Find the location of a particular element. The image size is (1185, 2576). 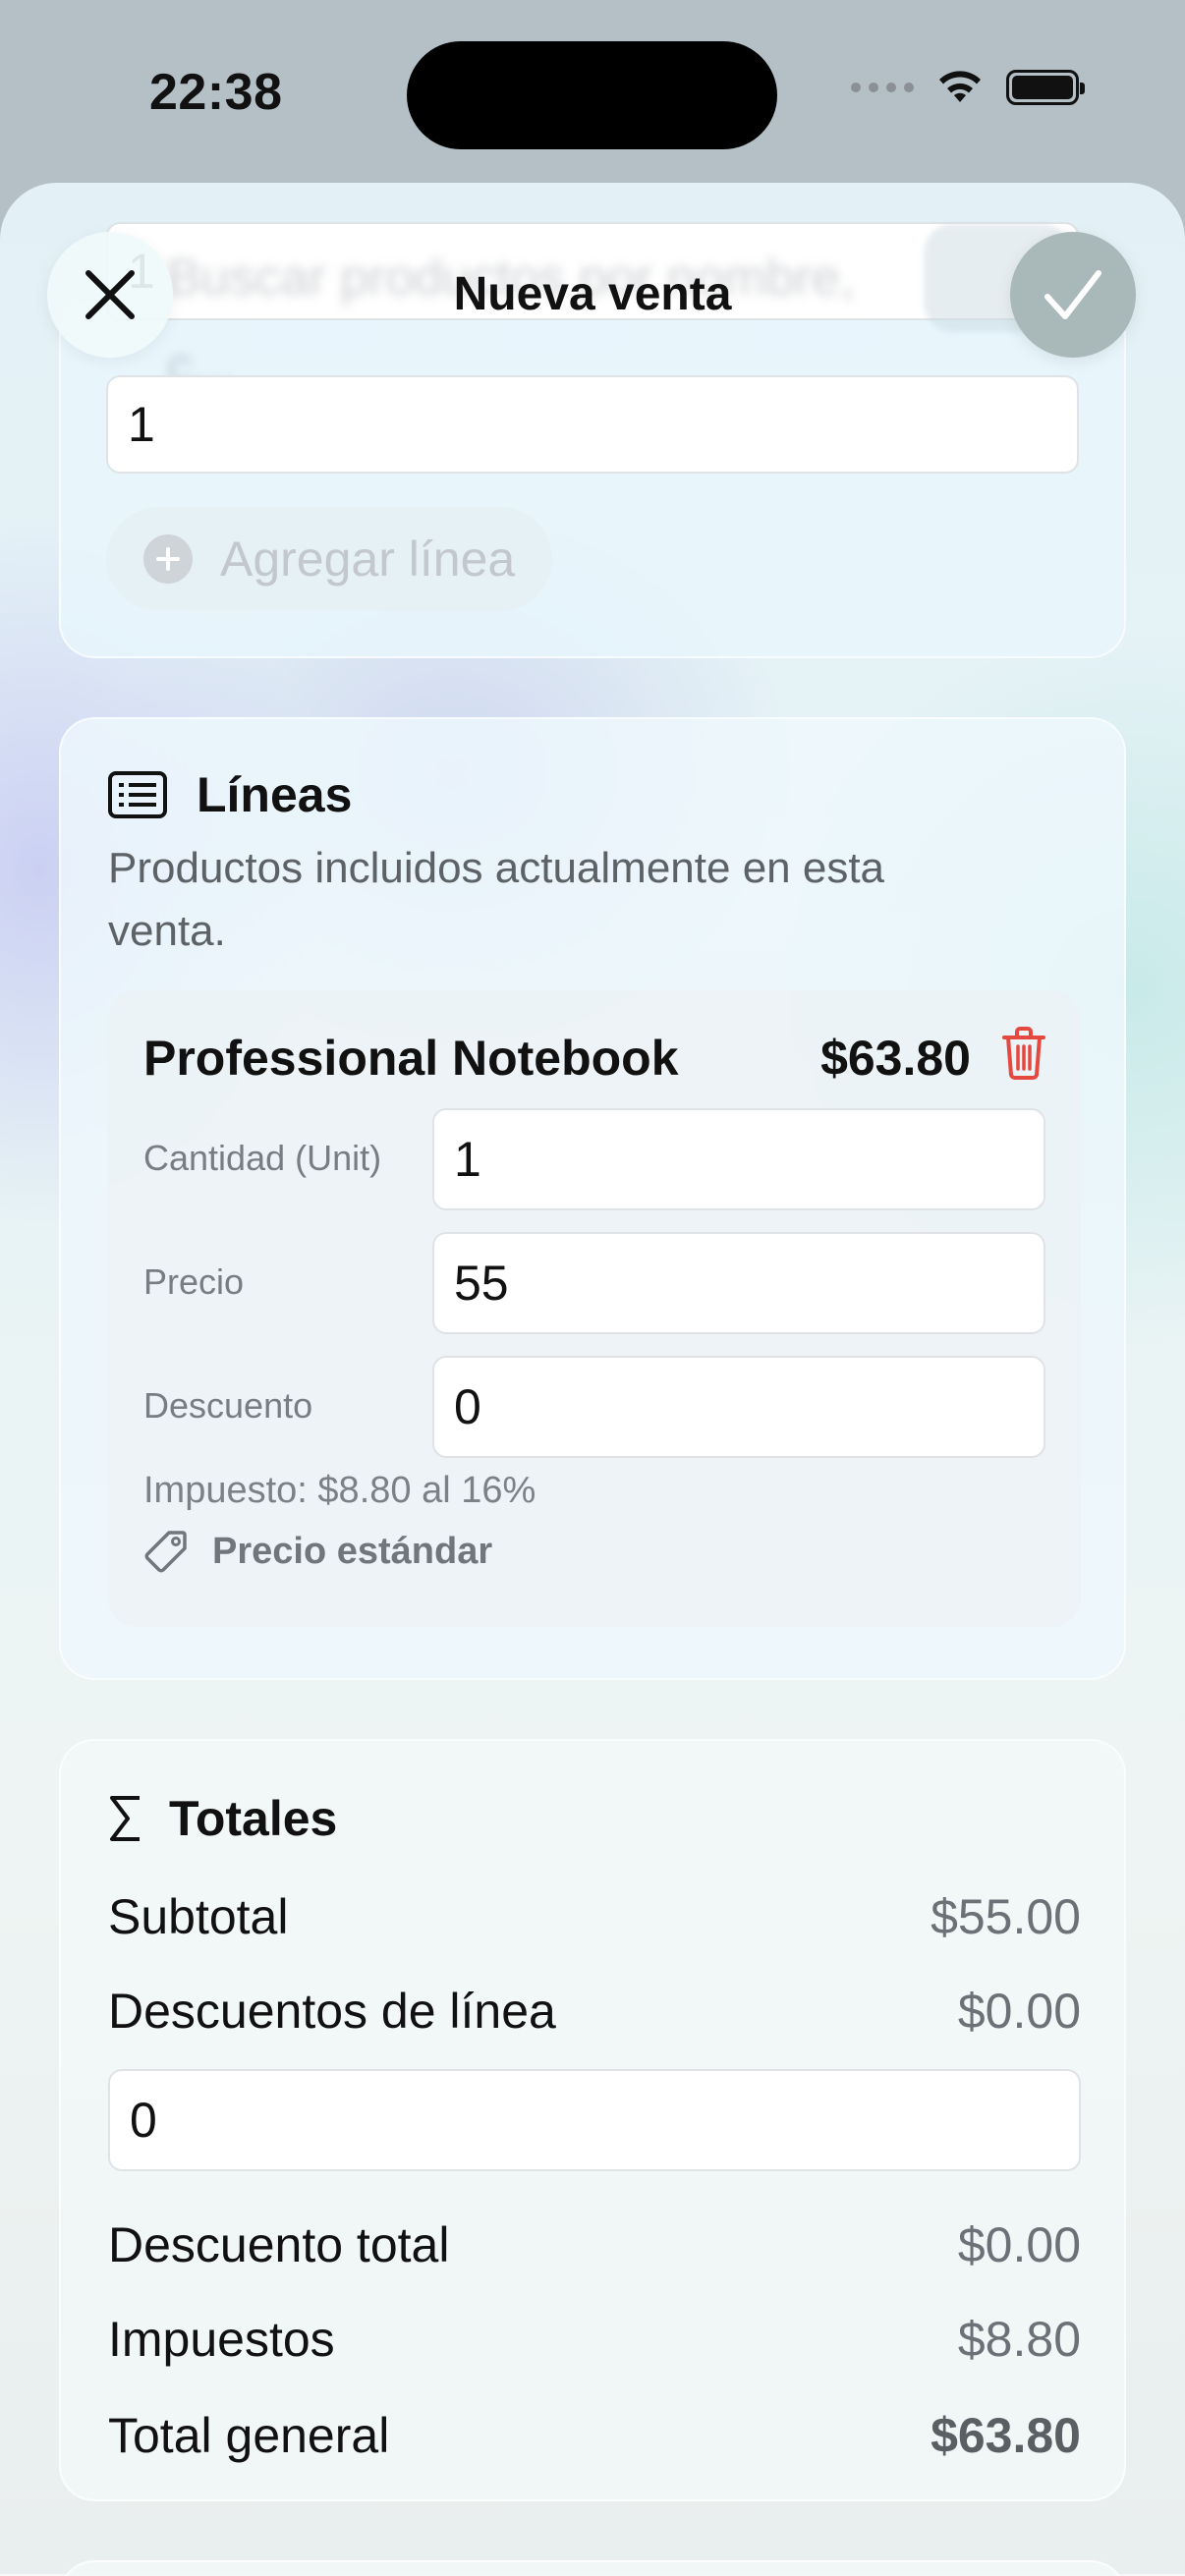

add-line-label: Agregar línea is located at coordinates (368, 559).